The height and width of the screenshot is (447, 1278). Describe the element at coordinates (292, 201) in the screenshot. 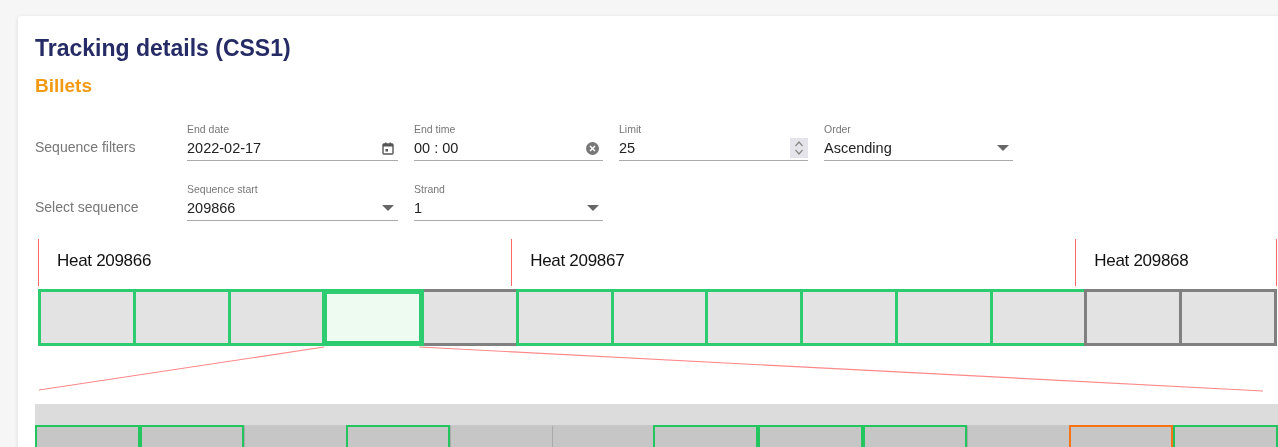

I see `input-field: Sequence start 209866` at that location.